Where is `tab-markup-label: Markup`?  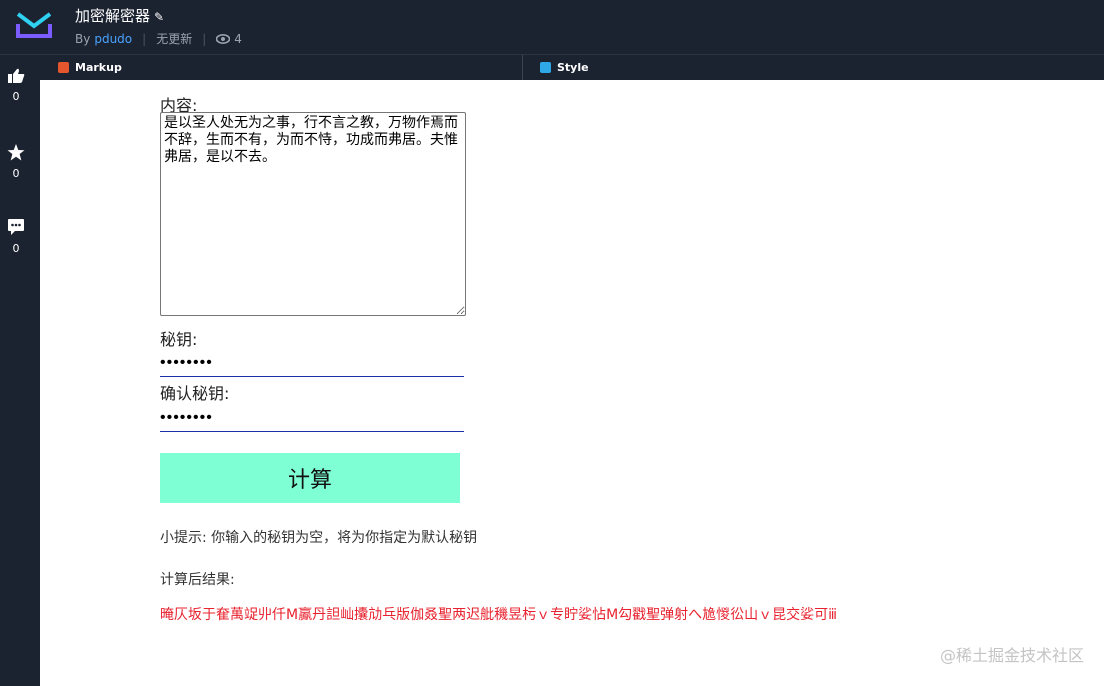
tab-markup-label: Markup is located at coordinates (98, 67).